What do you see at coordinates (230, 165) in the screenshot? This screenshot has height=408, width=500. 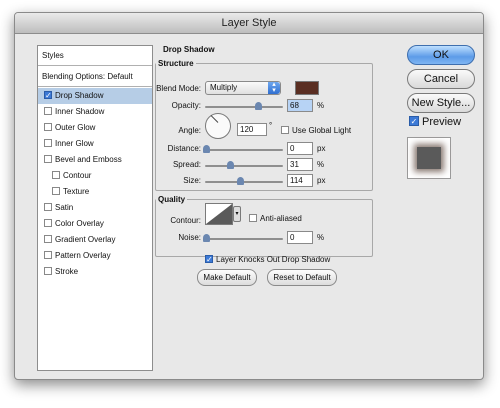 I see `spread-slider-thumb` at bounding box center [230, 165].